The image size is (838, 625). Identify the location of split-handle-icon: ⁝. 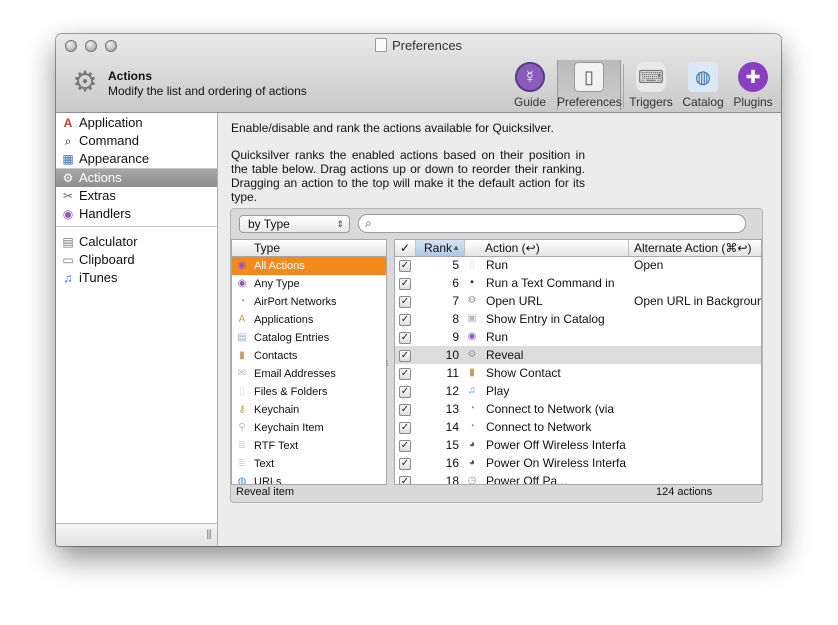
(387, 363).